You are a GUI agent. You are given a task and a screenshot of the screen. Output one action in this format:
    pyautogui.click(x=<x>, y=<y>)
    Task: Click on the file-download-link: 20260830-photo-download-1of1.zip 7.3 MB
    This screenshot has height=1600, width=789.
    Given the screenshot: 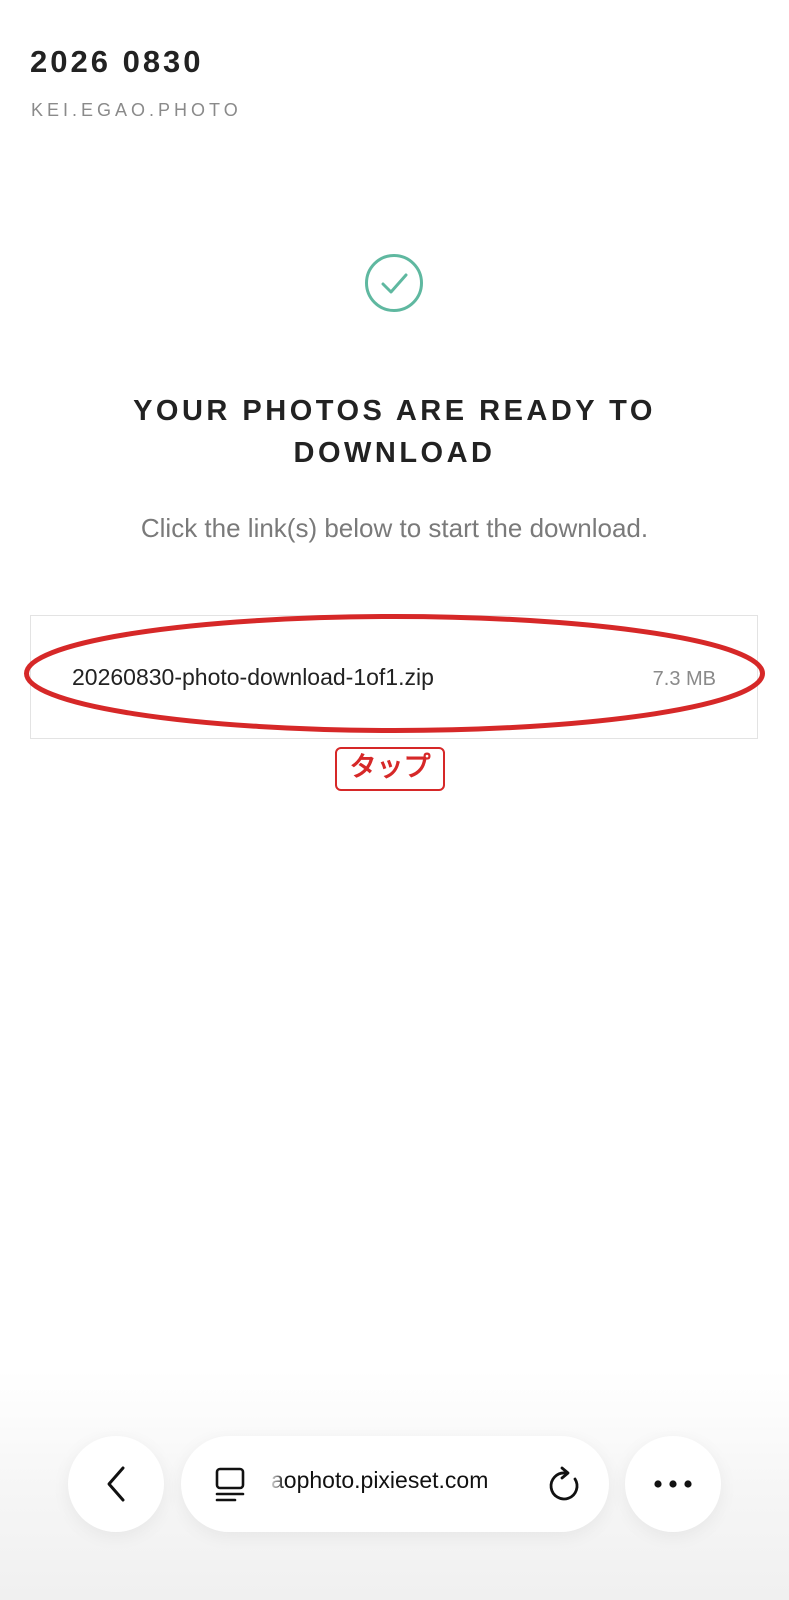 What is the action you would take?
    pyautogui.click(x=394, y=677)
    